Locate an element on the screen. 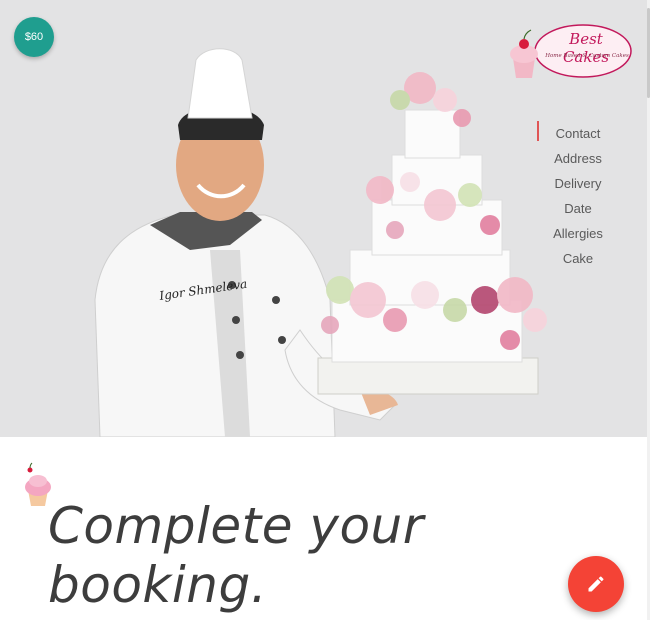  headline-line-2: booking. is located at coordinates (158, 585).